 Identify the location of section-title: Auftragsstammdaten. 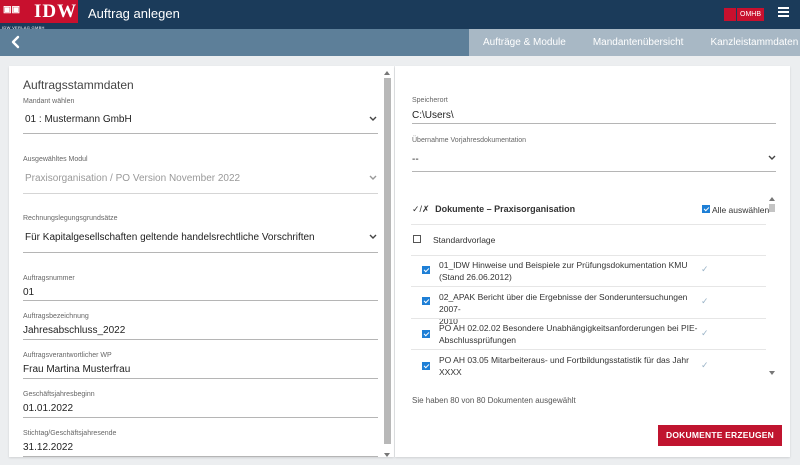
(78, 85).